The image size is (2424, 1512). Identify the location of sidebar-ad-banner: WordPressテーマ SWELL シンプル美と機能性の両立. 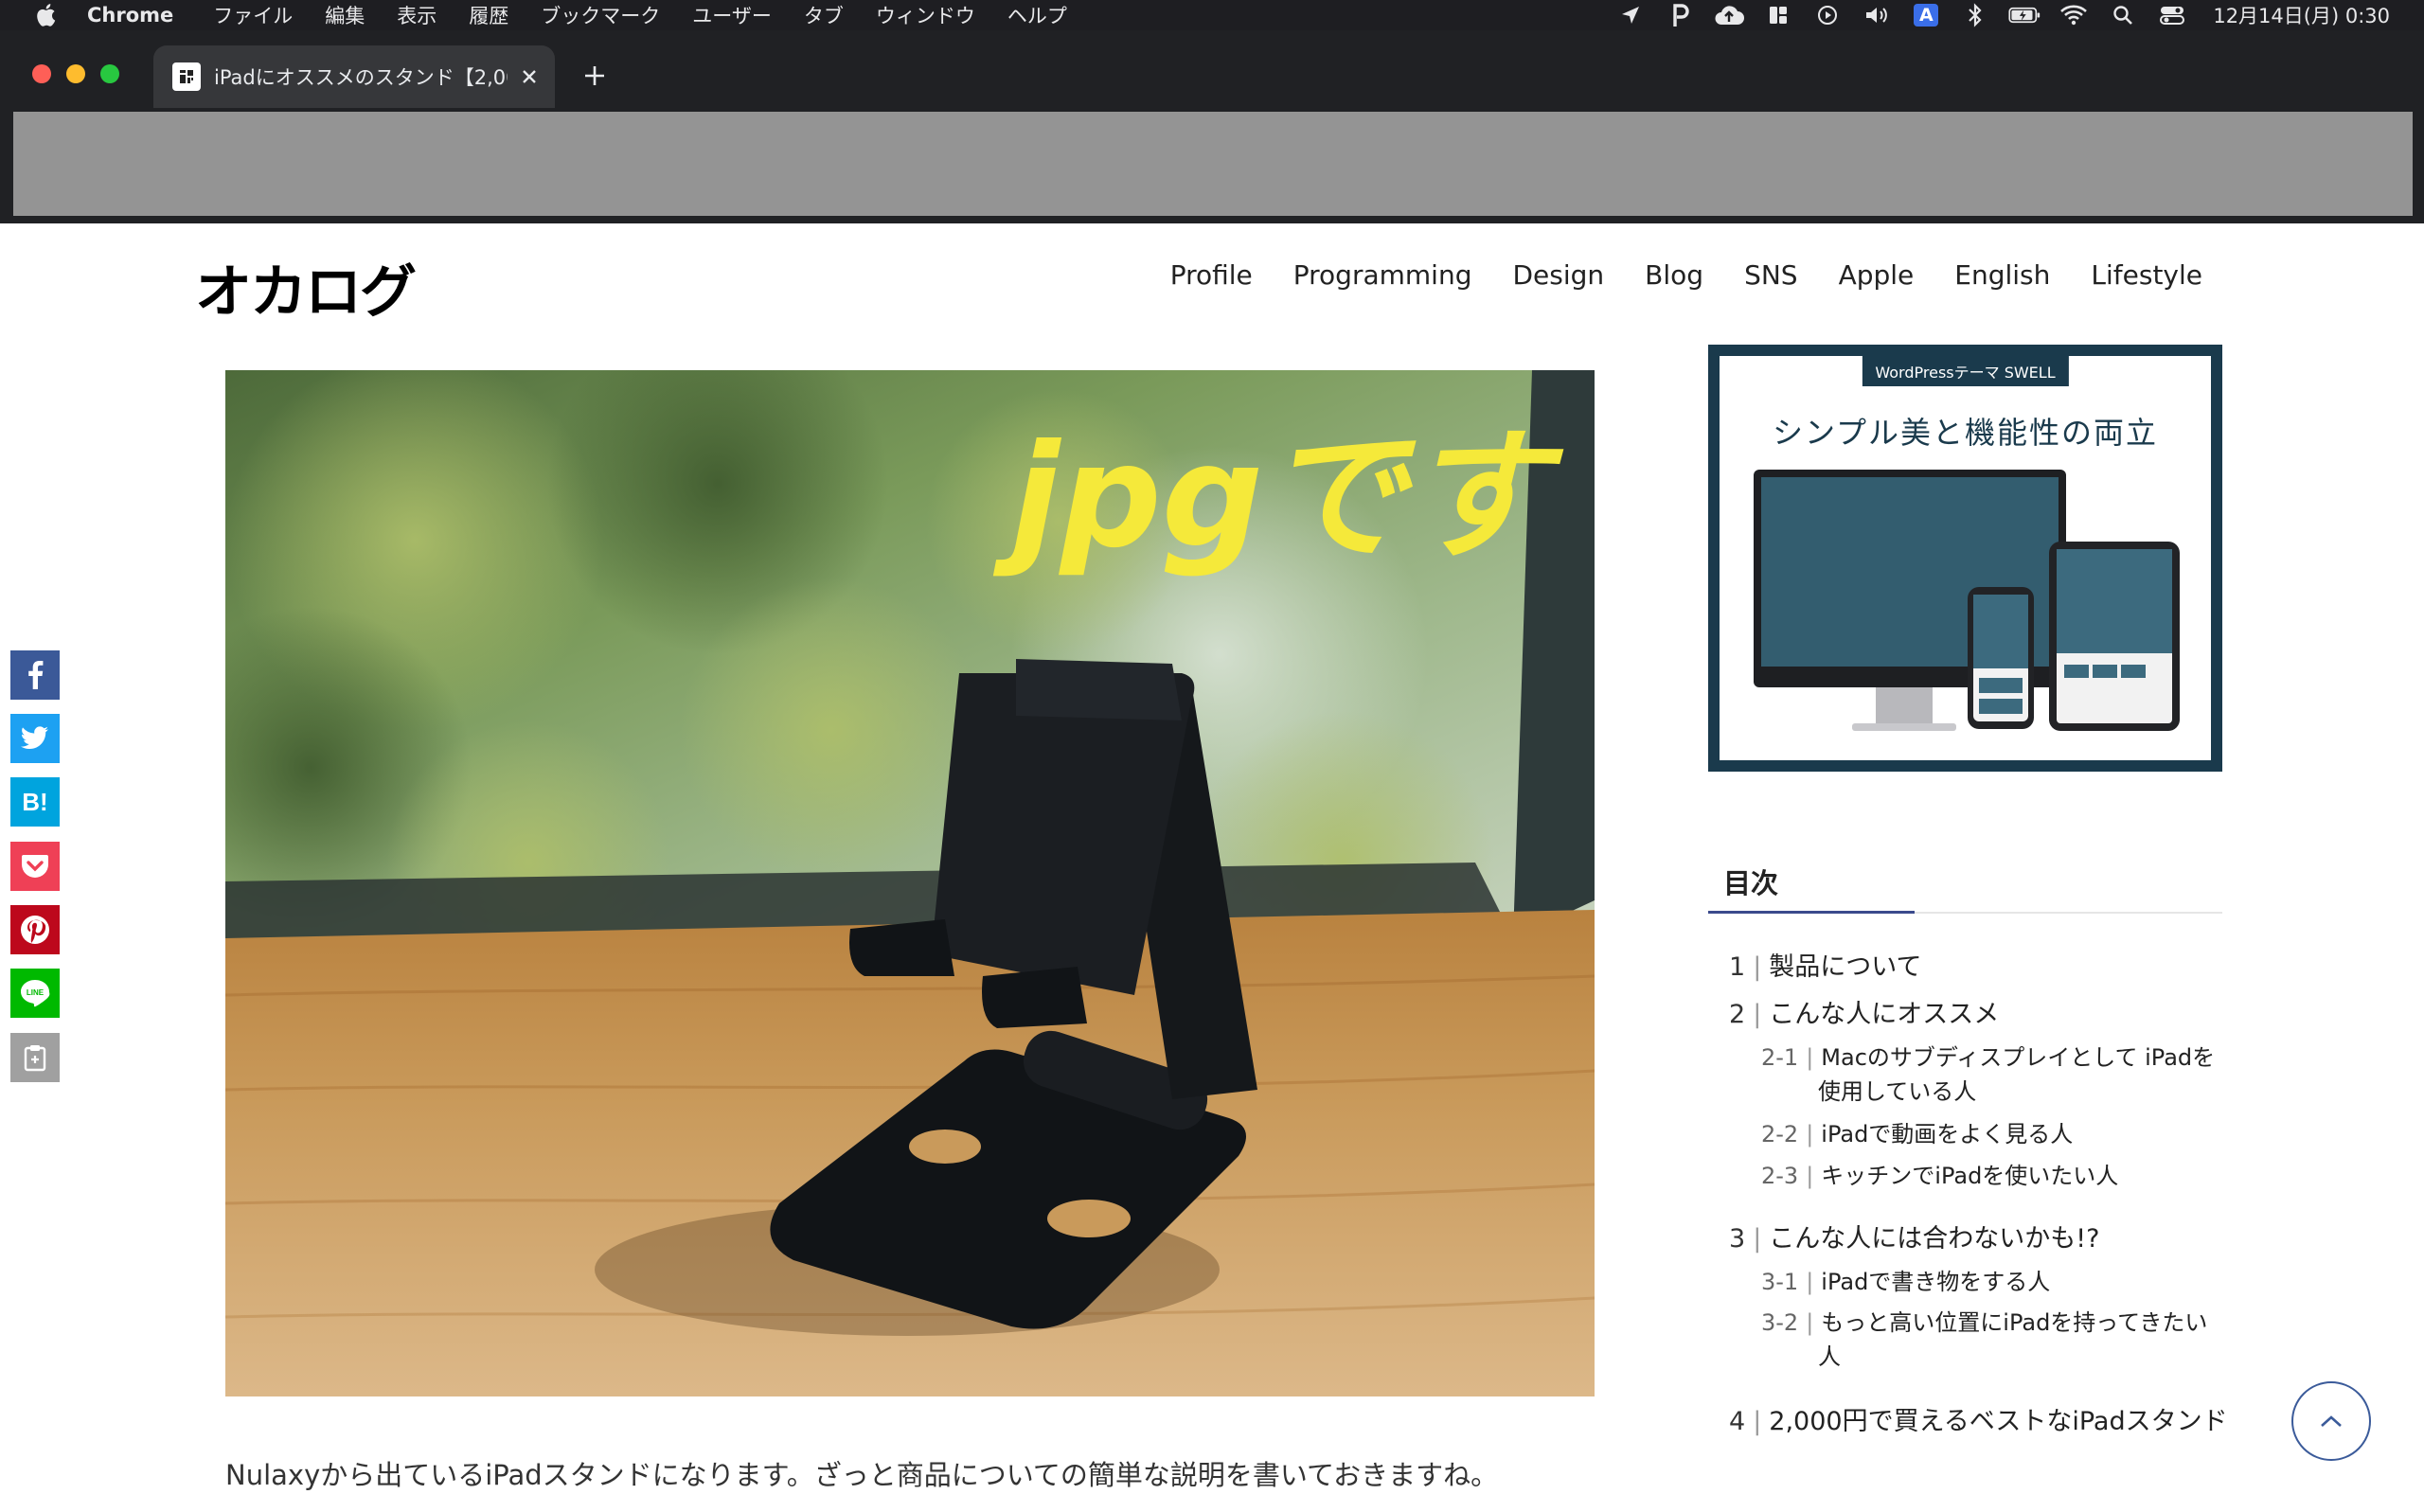
(1965, 558).